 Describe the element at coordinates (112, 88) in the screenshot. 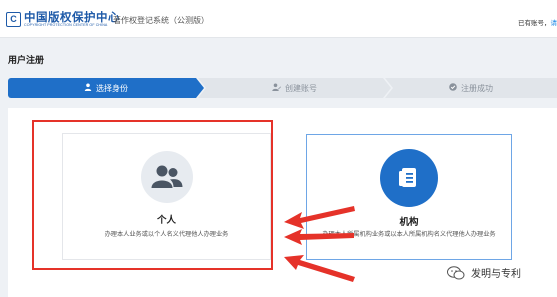

I see `step-label: 选择身份` at that location.